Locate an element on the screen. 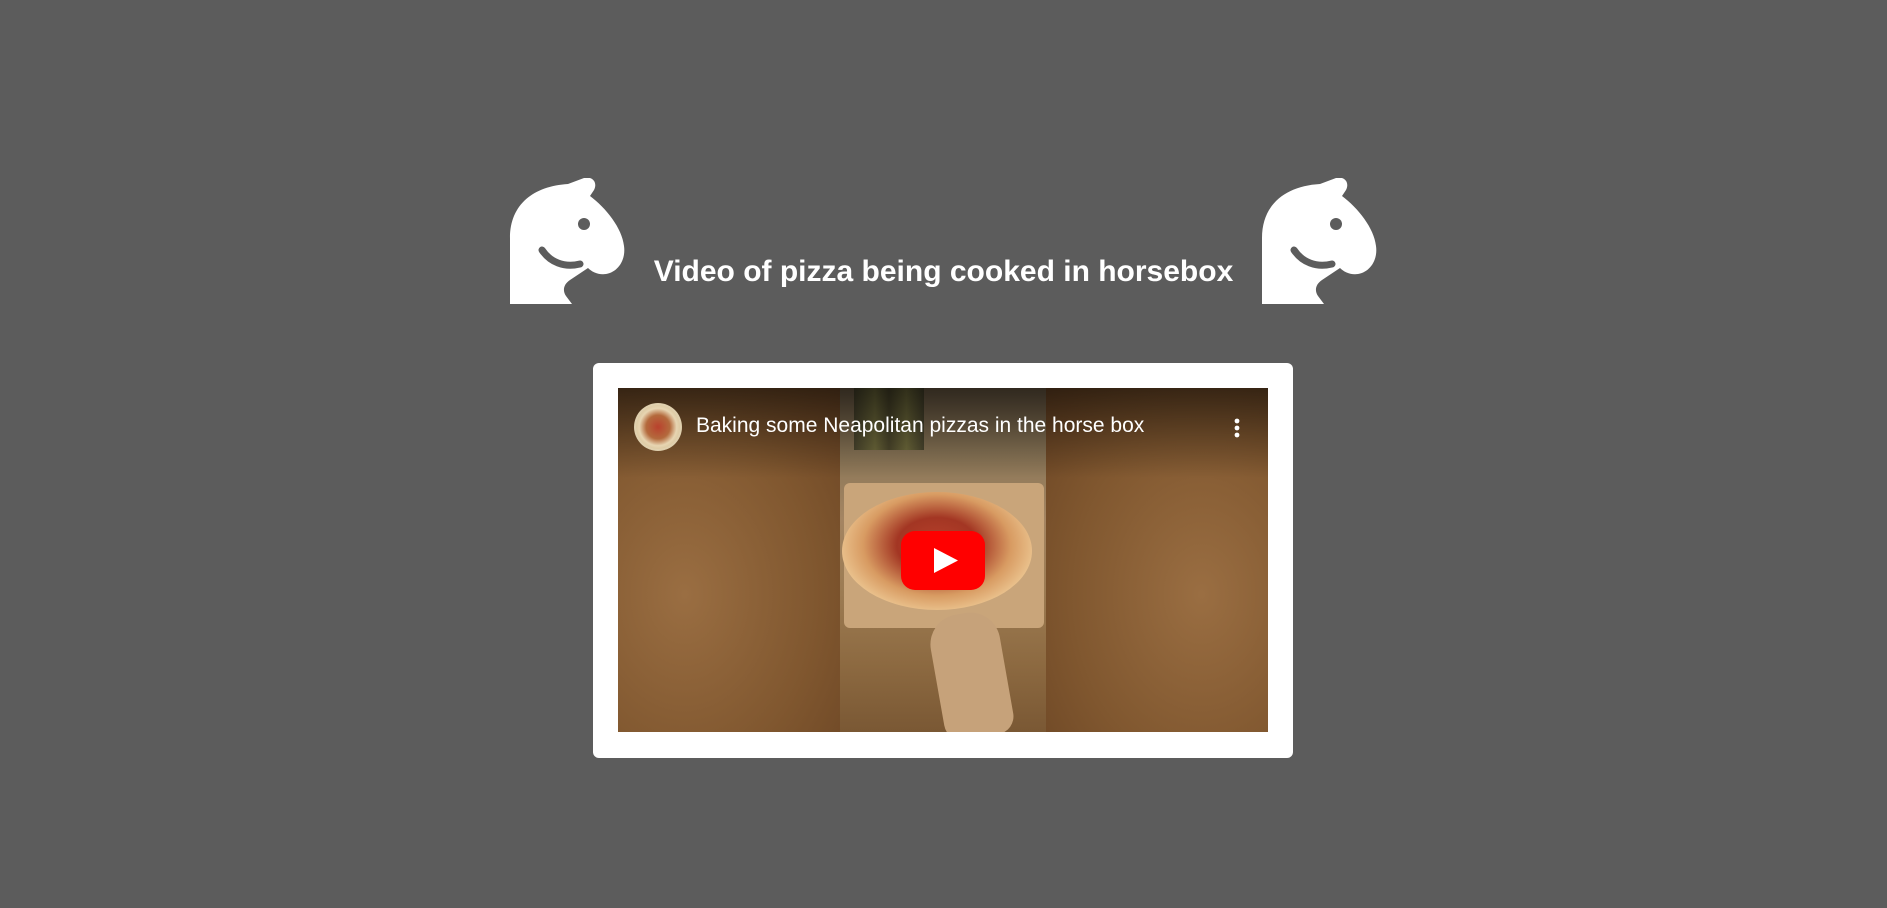  page-title: Video of pizza being cooked in horsebox is located at coordinates (943, 271).